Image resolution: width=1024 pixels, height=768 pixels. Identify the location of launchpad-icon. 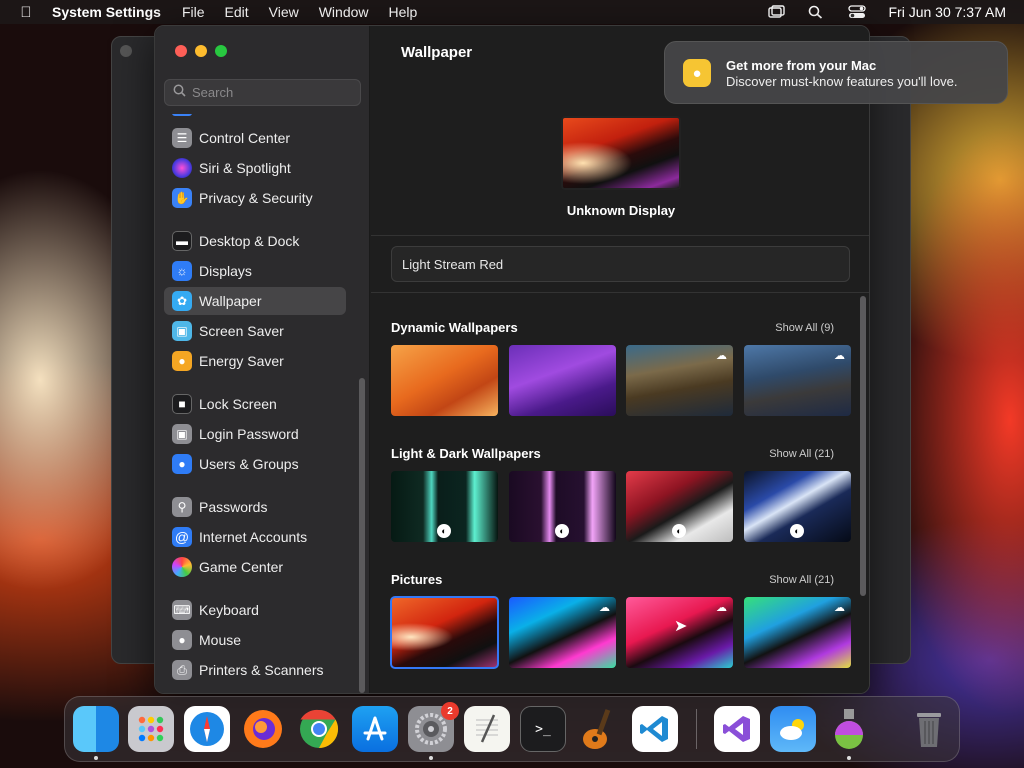
(151, 729).